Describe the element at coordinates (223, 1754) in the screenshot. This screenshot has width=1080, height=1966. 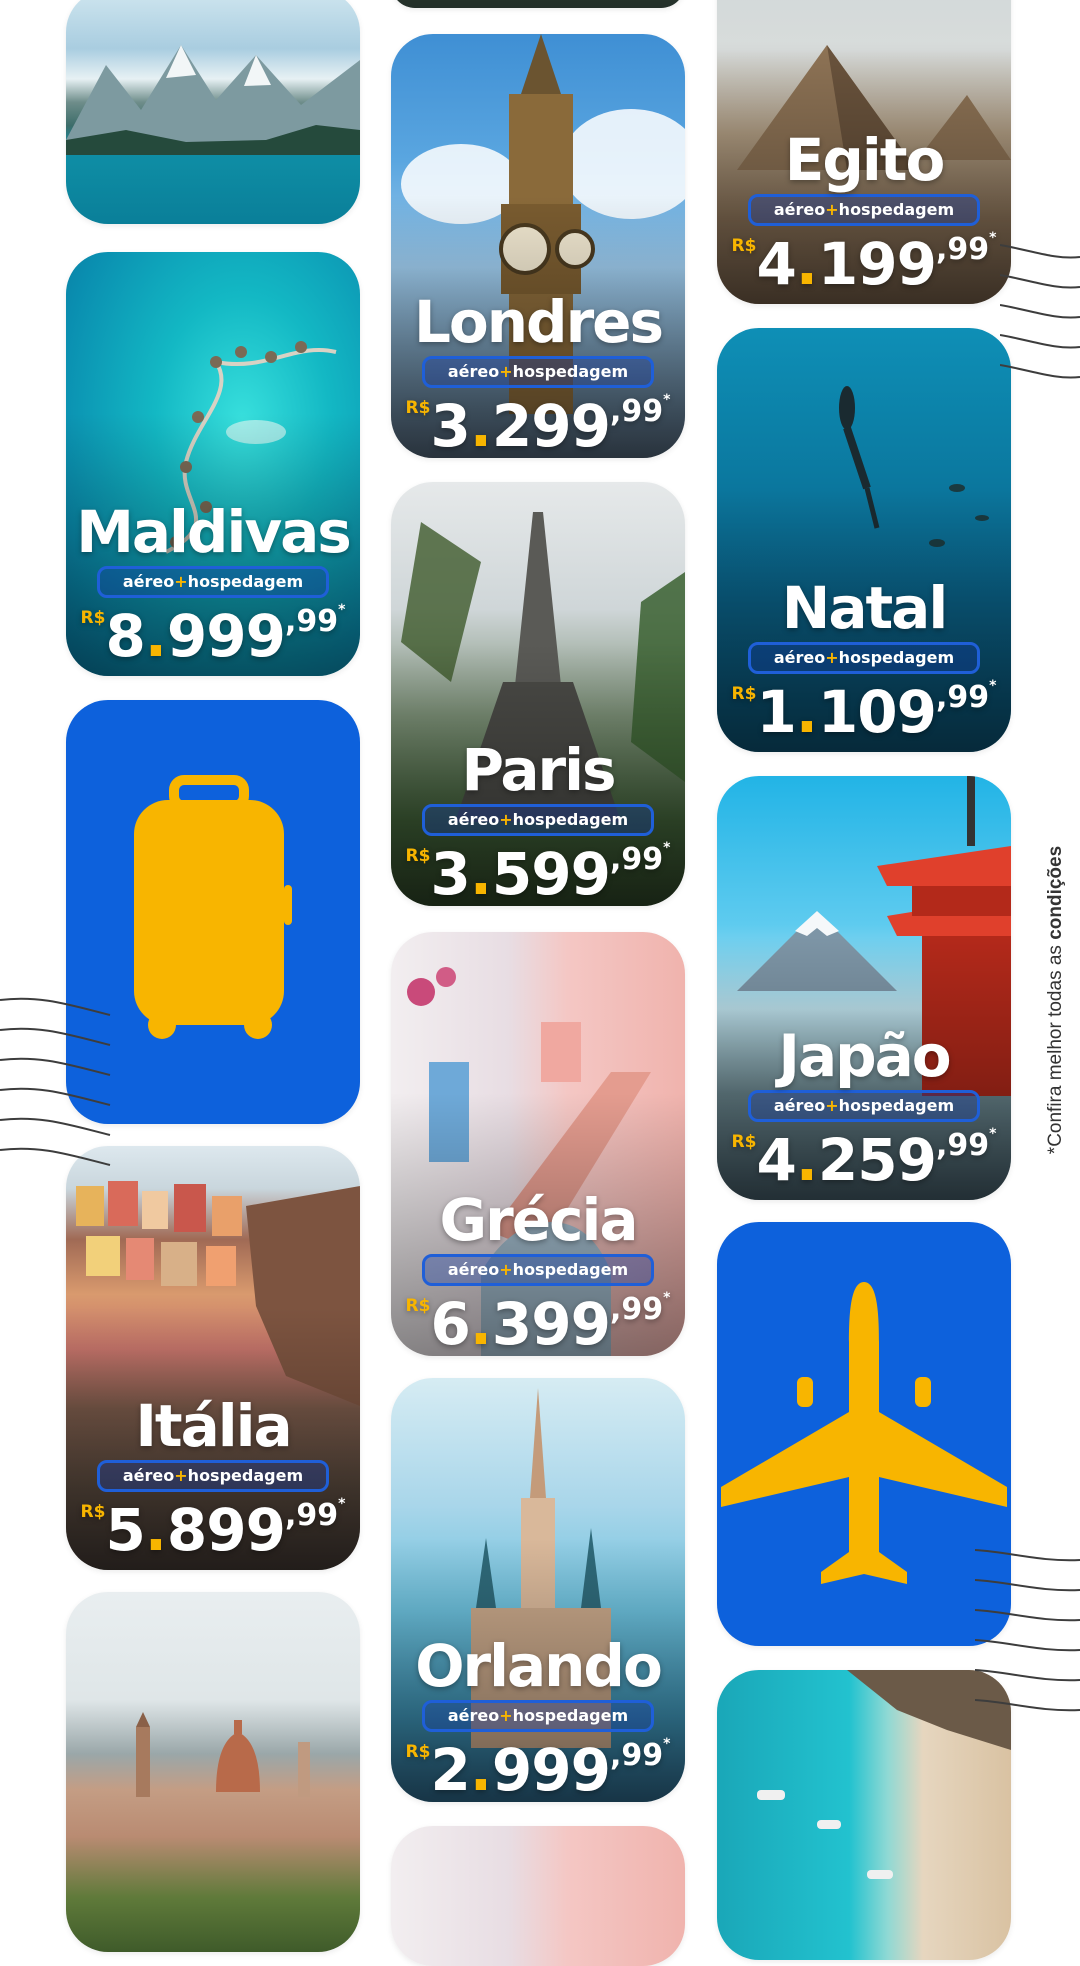
I see `florence-skyline-illustration` at that location.